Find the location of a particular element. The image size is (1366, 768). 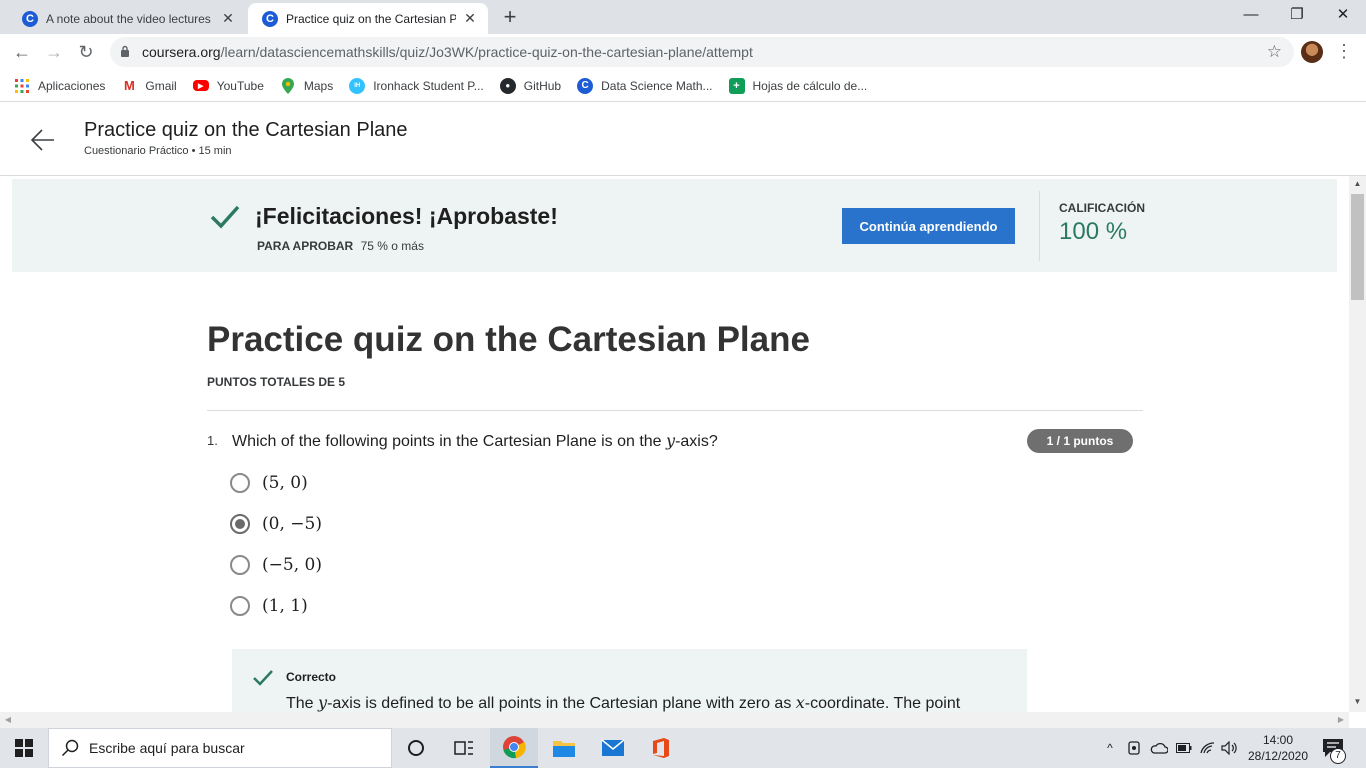

answer-label: (0, −5) is located at coordinates (292, 524).